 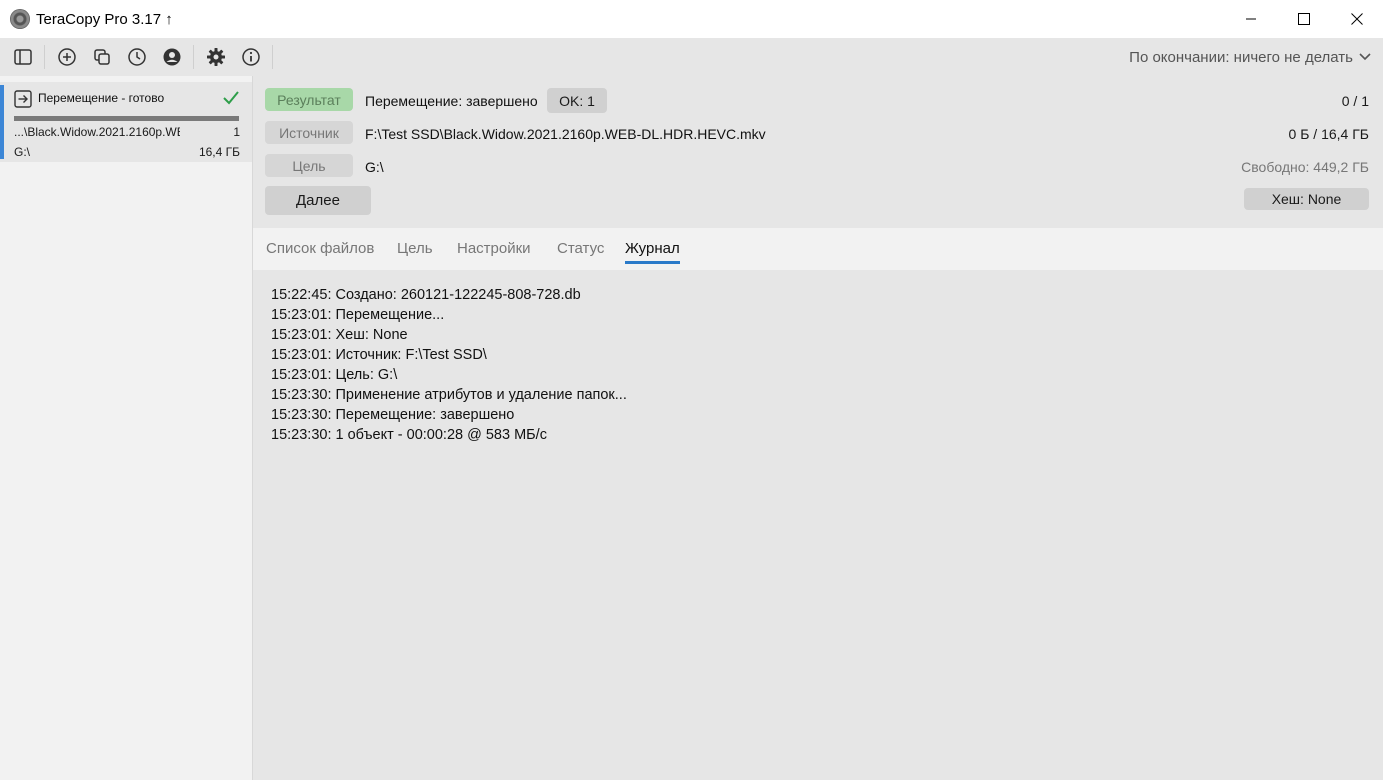 I want to click on job-progress-bar, so click(x=126, y=118).